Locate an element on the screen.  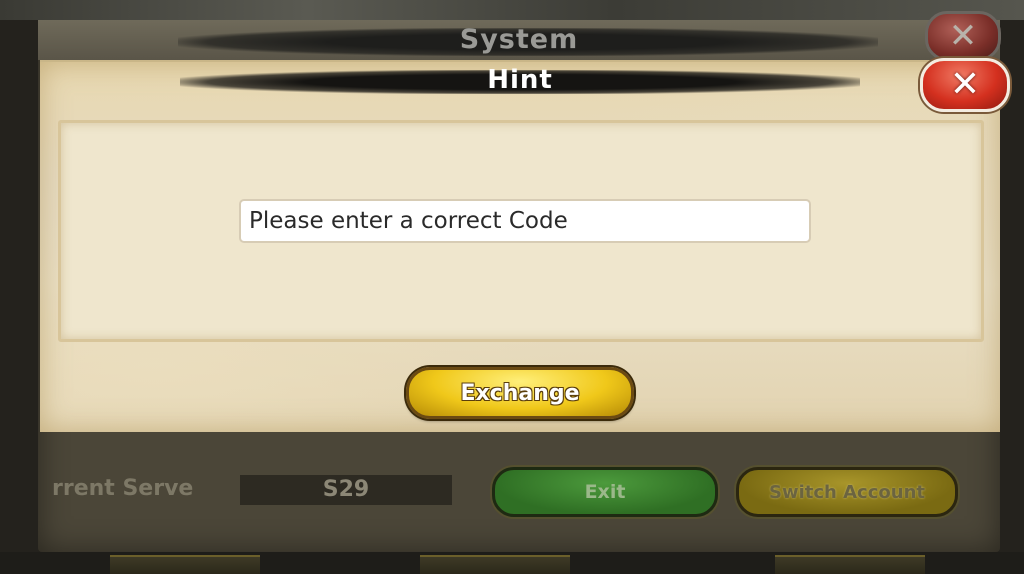
system-title: System is located at coordinates (519, 39).